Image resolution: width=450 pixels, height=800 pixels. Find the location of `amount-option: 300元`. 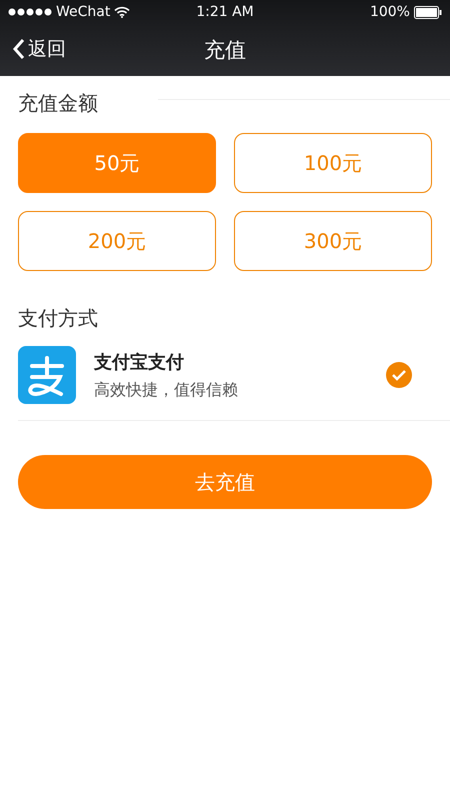

amount-option: 300元 is located at coordinates (333, 241).